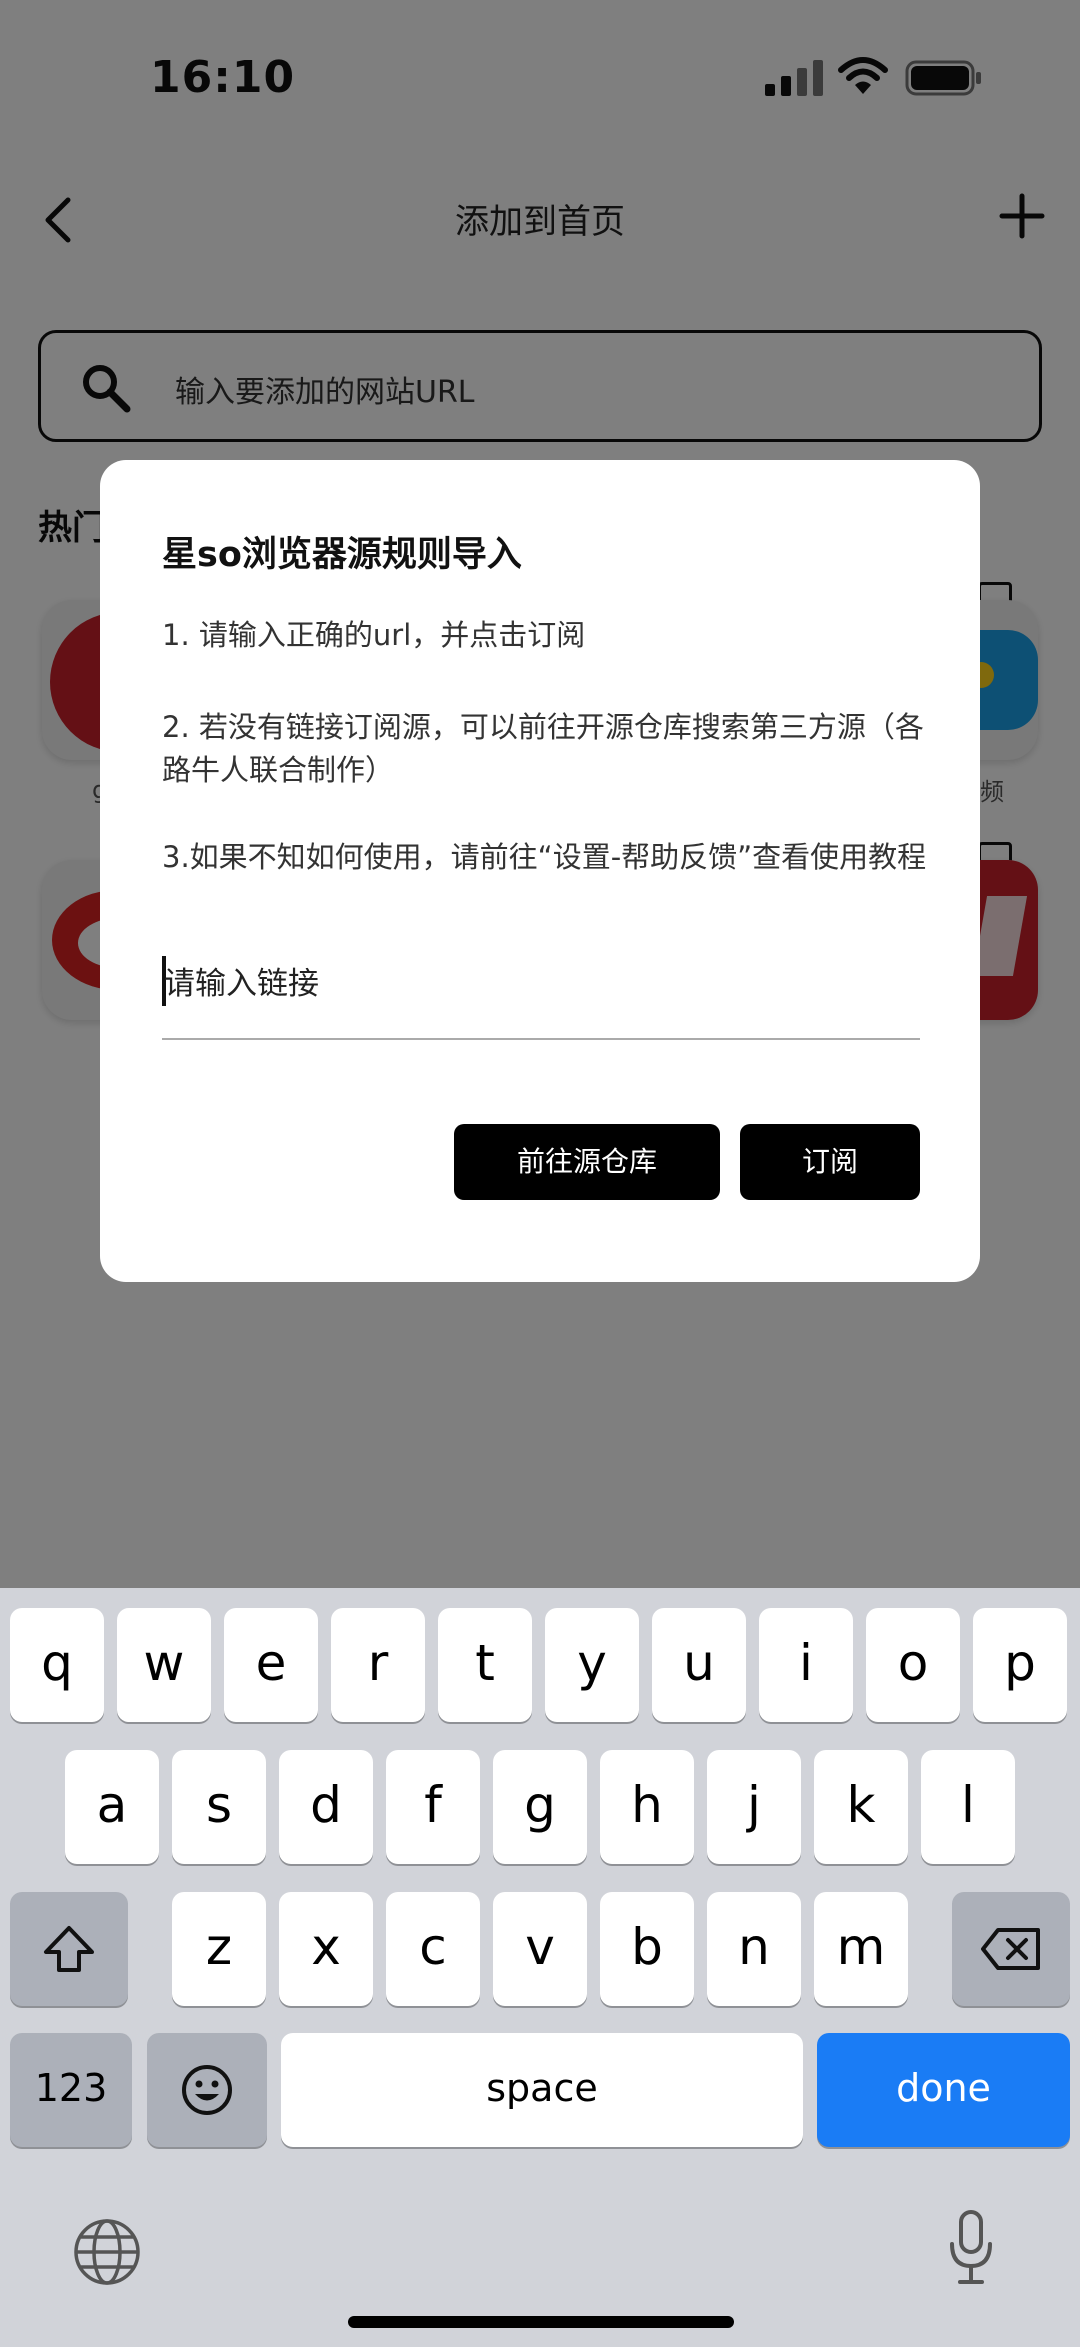  I want to click on globe-icon, so click(107, 2252).